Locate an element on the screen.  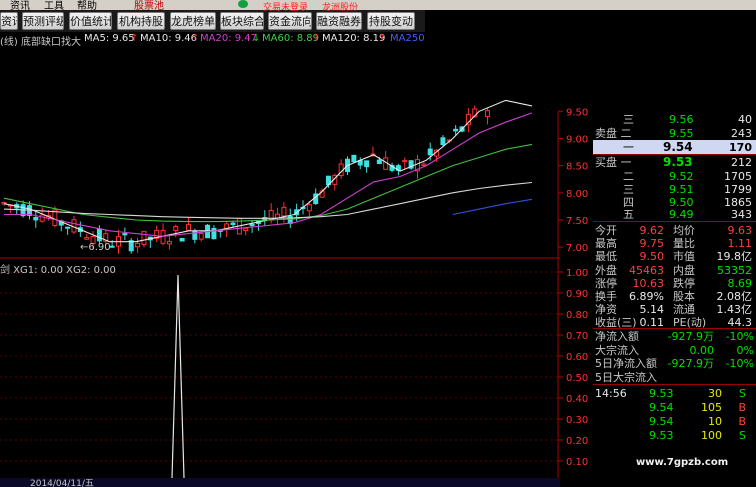
price-axis: 9.50 9.00 8.50 8.00 7.50 7.00 is located at coordinates (573, 180).